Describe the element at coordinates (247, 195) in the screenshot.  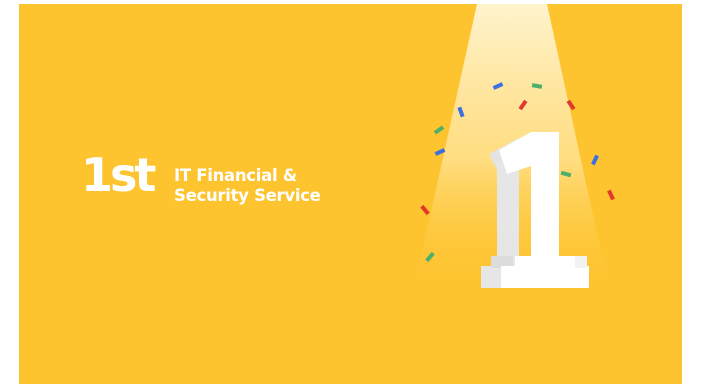
I see `award-title-line-2: Security Service` at that location.